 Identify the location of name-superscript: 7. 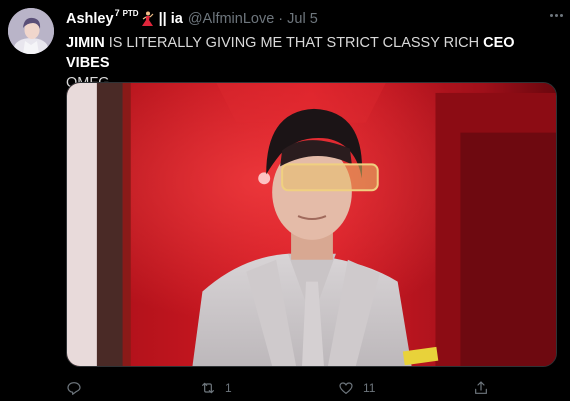
(117, 13).